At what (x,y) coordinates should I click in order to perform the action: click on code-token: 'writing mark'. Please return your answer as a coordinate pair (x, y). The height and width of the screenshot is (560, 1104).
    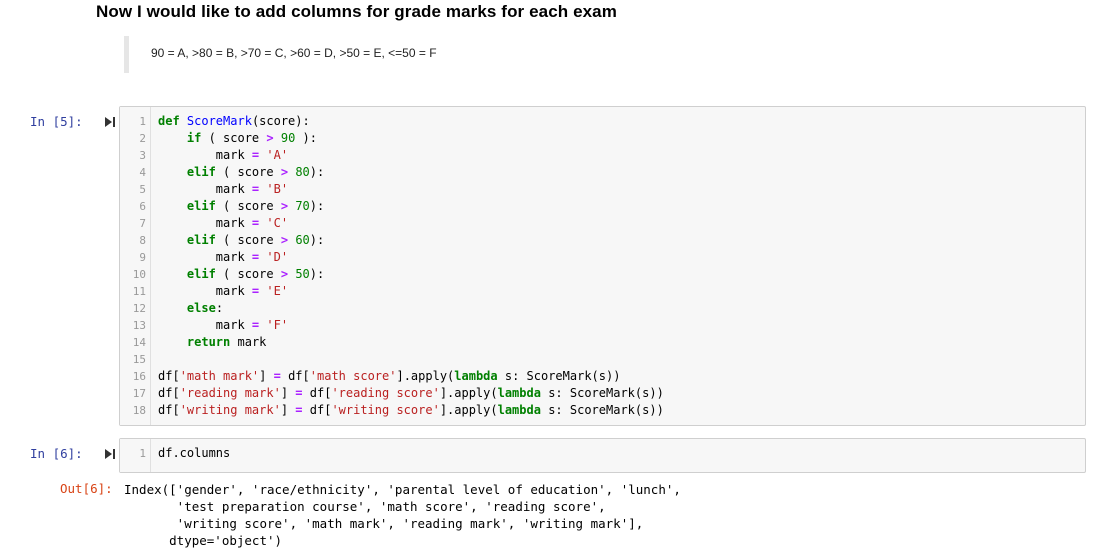
    Looking at the image, I should click on (230, 410).